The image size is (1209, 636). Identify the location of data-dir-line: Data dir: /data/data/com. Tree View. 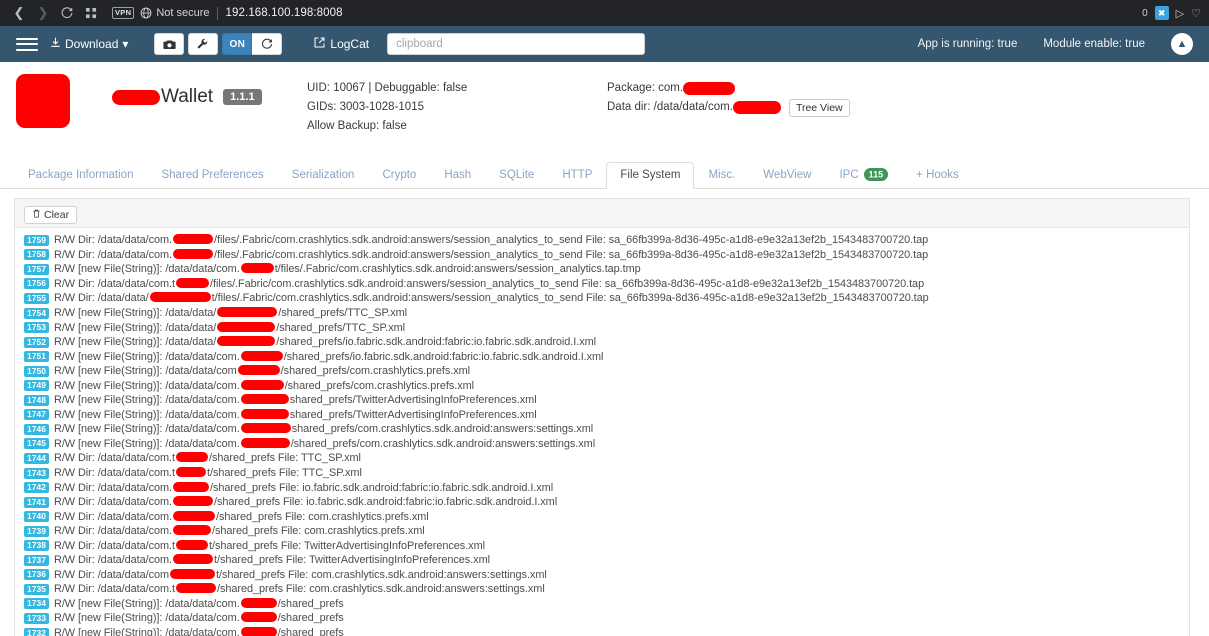
(728, 107).